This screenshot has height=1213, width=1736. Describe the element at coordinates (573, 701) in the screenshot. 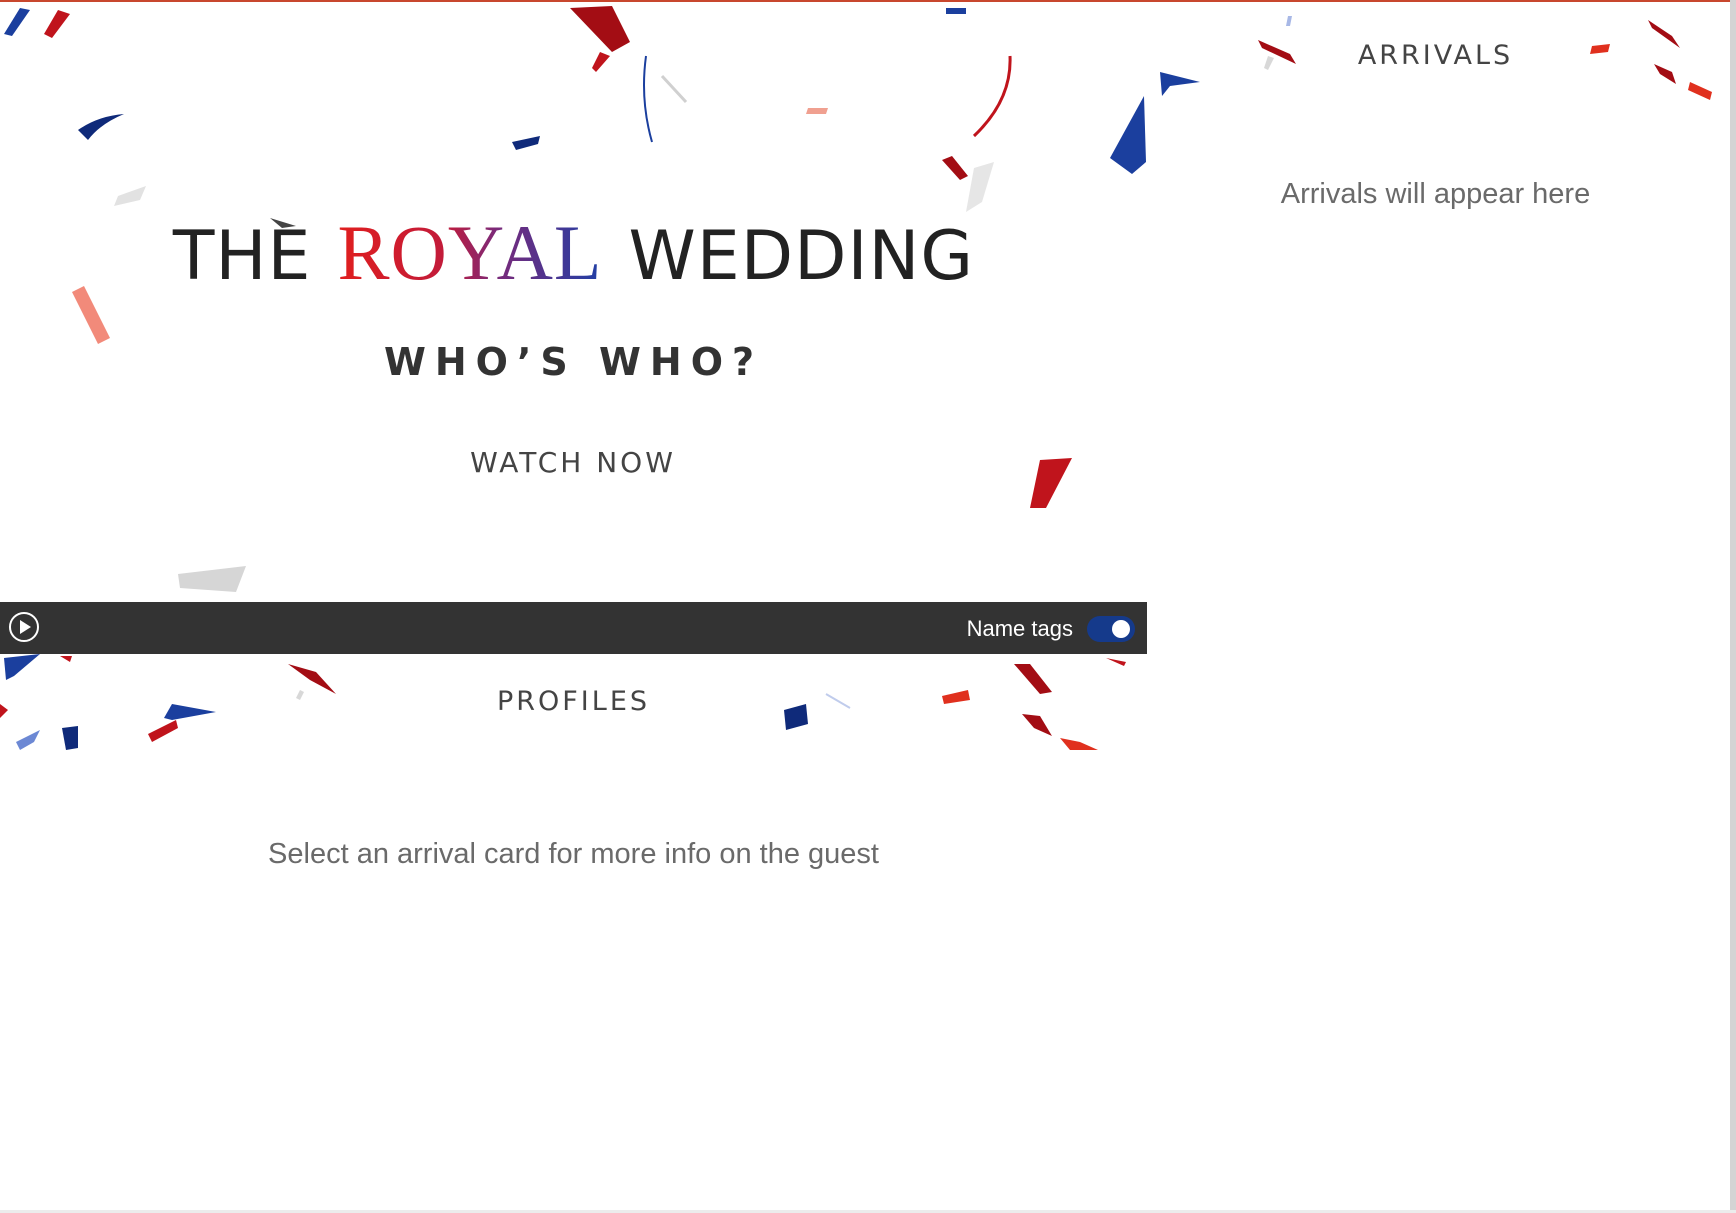

I see `profiles-heading: PROFILES` at that location.